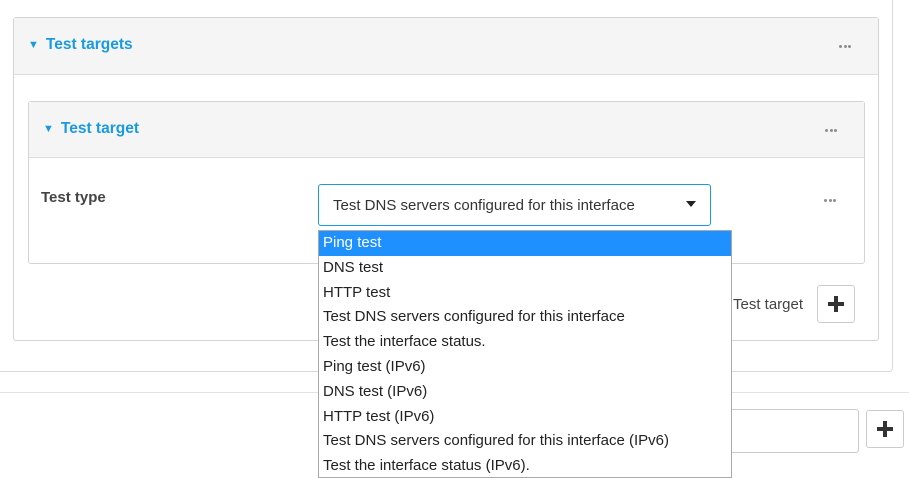  What do you see at coordinates (73, 197) in the screenshot?
I see `test-type-label: Test type` at bounding box center [73, 197].